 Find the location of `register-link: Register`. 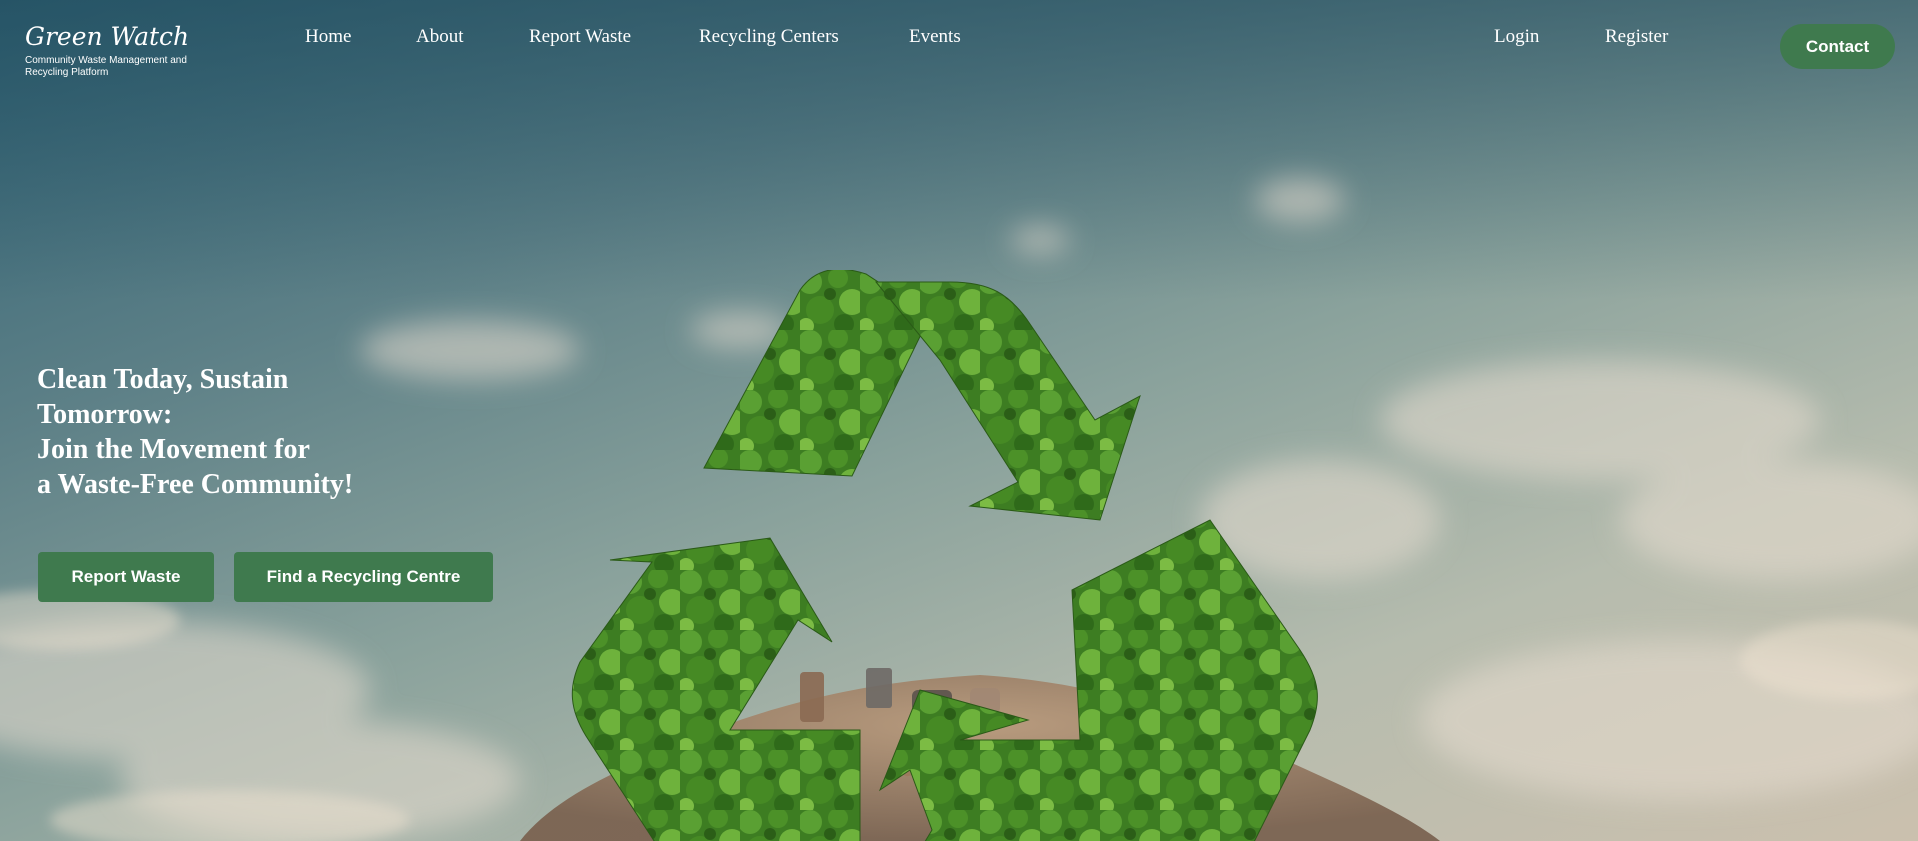

register-link: Register is located at coordinates (1636, 37).